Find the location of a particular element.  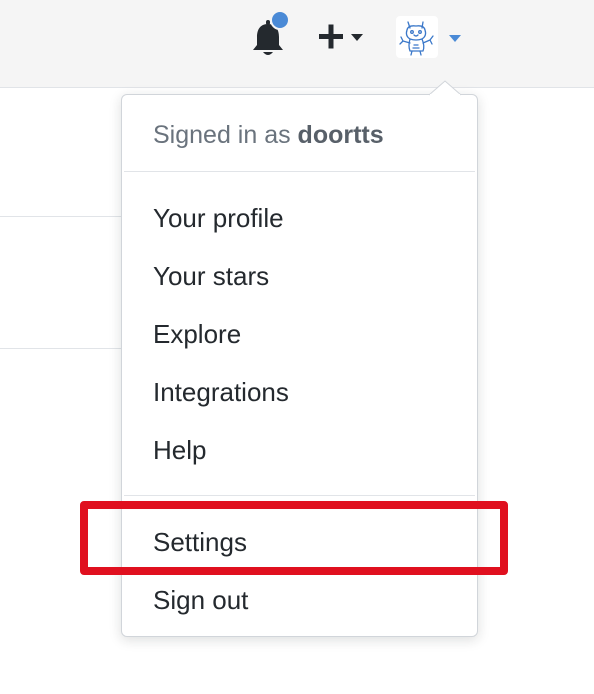

menu-item-label: Integrations is located at coordinates (221, 392).